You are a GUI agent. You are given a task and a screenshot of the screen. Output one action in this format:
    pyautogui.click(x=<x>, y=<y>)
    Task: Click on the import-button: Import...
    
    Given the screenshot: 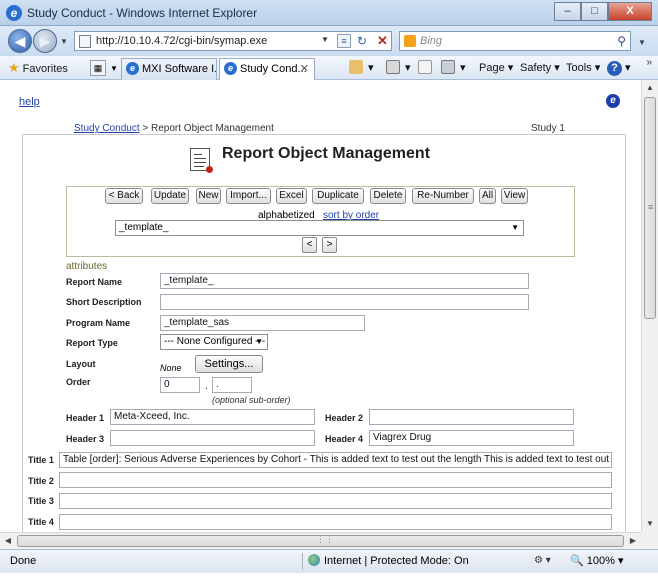 What is the action you would take?
    pyautogui.click(x=248, y=196)
    